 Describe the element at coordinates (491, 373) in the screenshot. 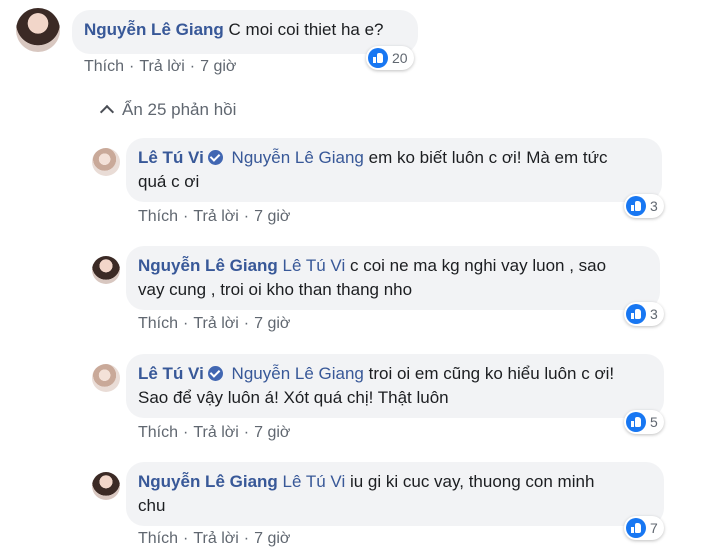

I see `reply-text-line1: troi oi em cũng ko hiểu luôn c ơi!` at that location.